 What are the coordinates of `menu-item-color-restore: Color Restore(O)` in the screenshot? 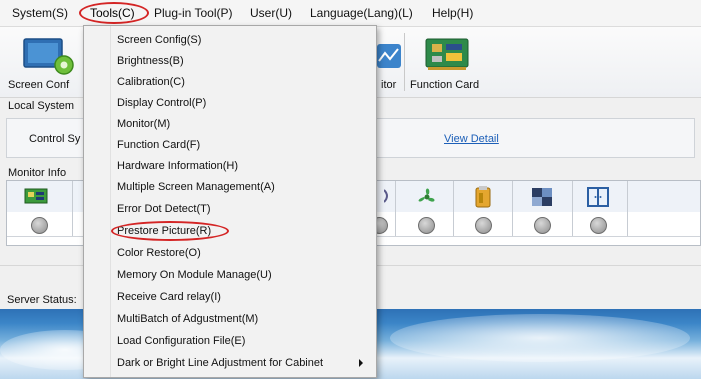 It's located at (159, 253).